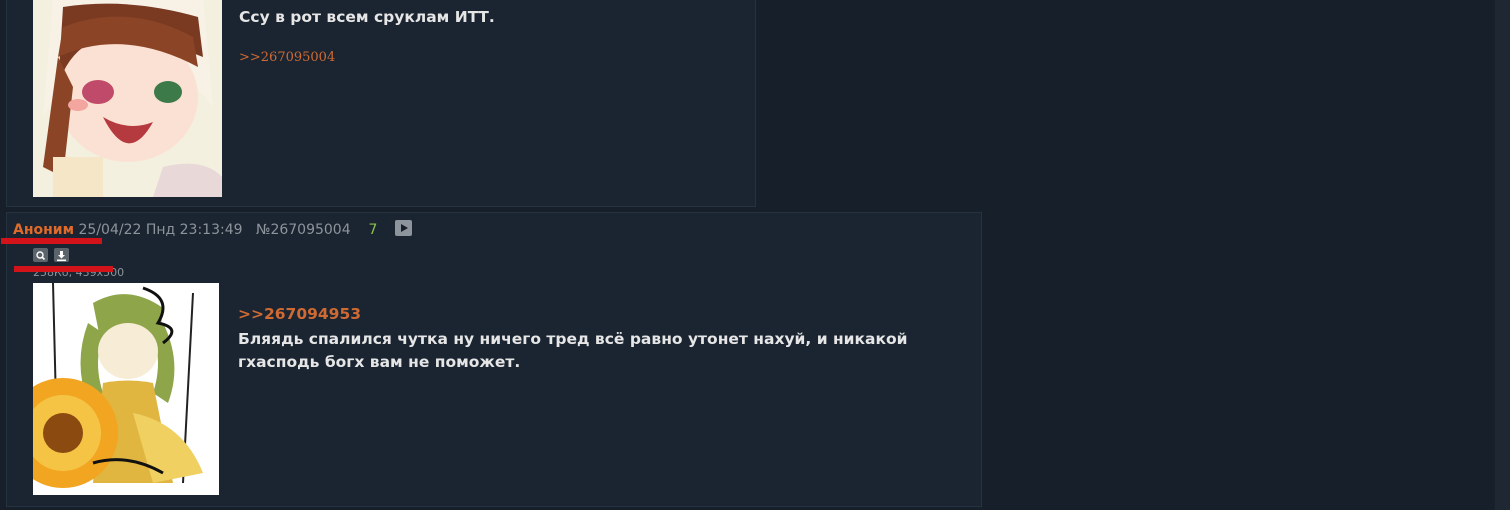 Image resolution: width=1510 pixels, height=510 pixels. What do you see at coordinates (299, 314) in the screenshot?
I see `reply-link: >>267094953` at bounding box center [299, 314].